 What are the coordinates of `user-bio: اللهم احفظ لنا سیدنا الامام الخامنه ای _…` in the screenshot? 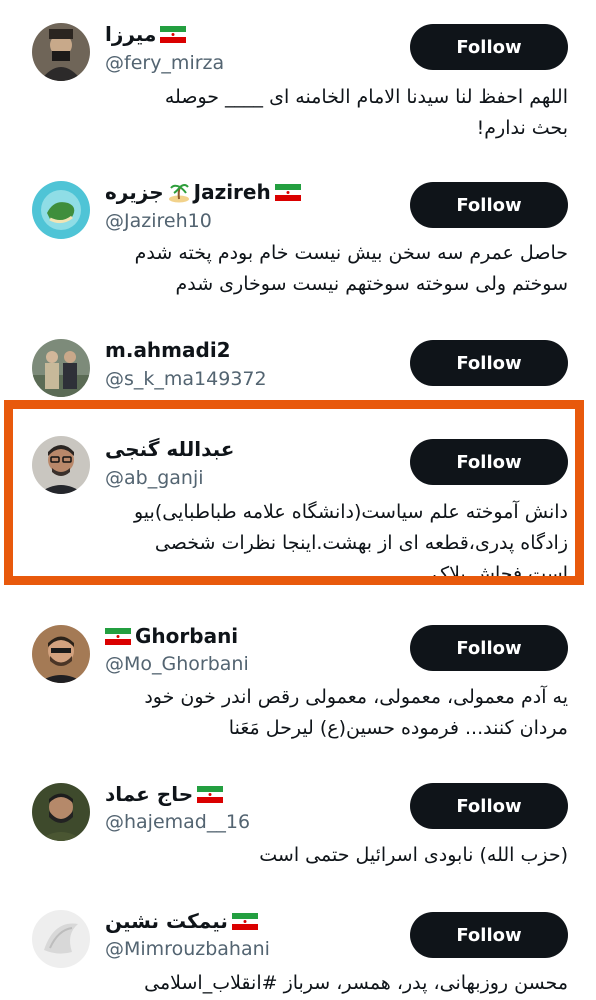 It's located at (366, 112).